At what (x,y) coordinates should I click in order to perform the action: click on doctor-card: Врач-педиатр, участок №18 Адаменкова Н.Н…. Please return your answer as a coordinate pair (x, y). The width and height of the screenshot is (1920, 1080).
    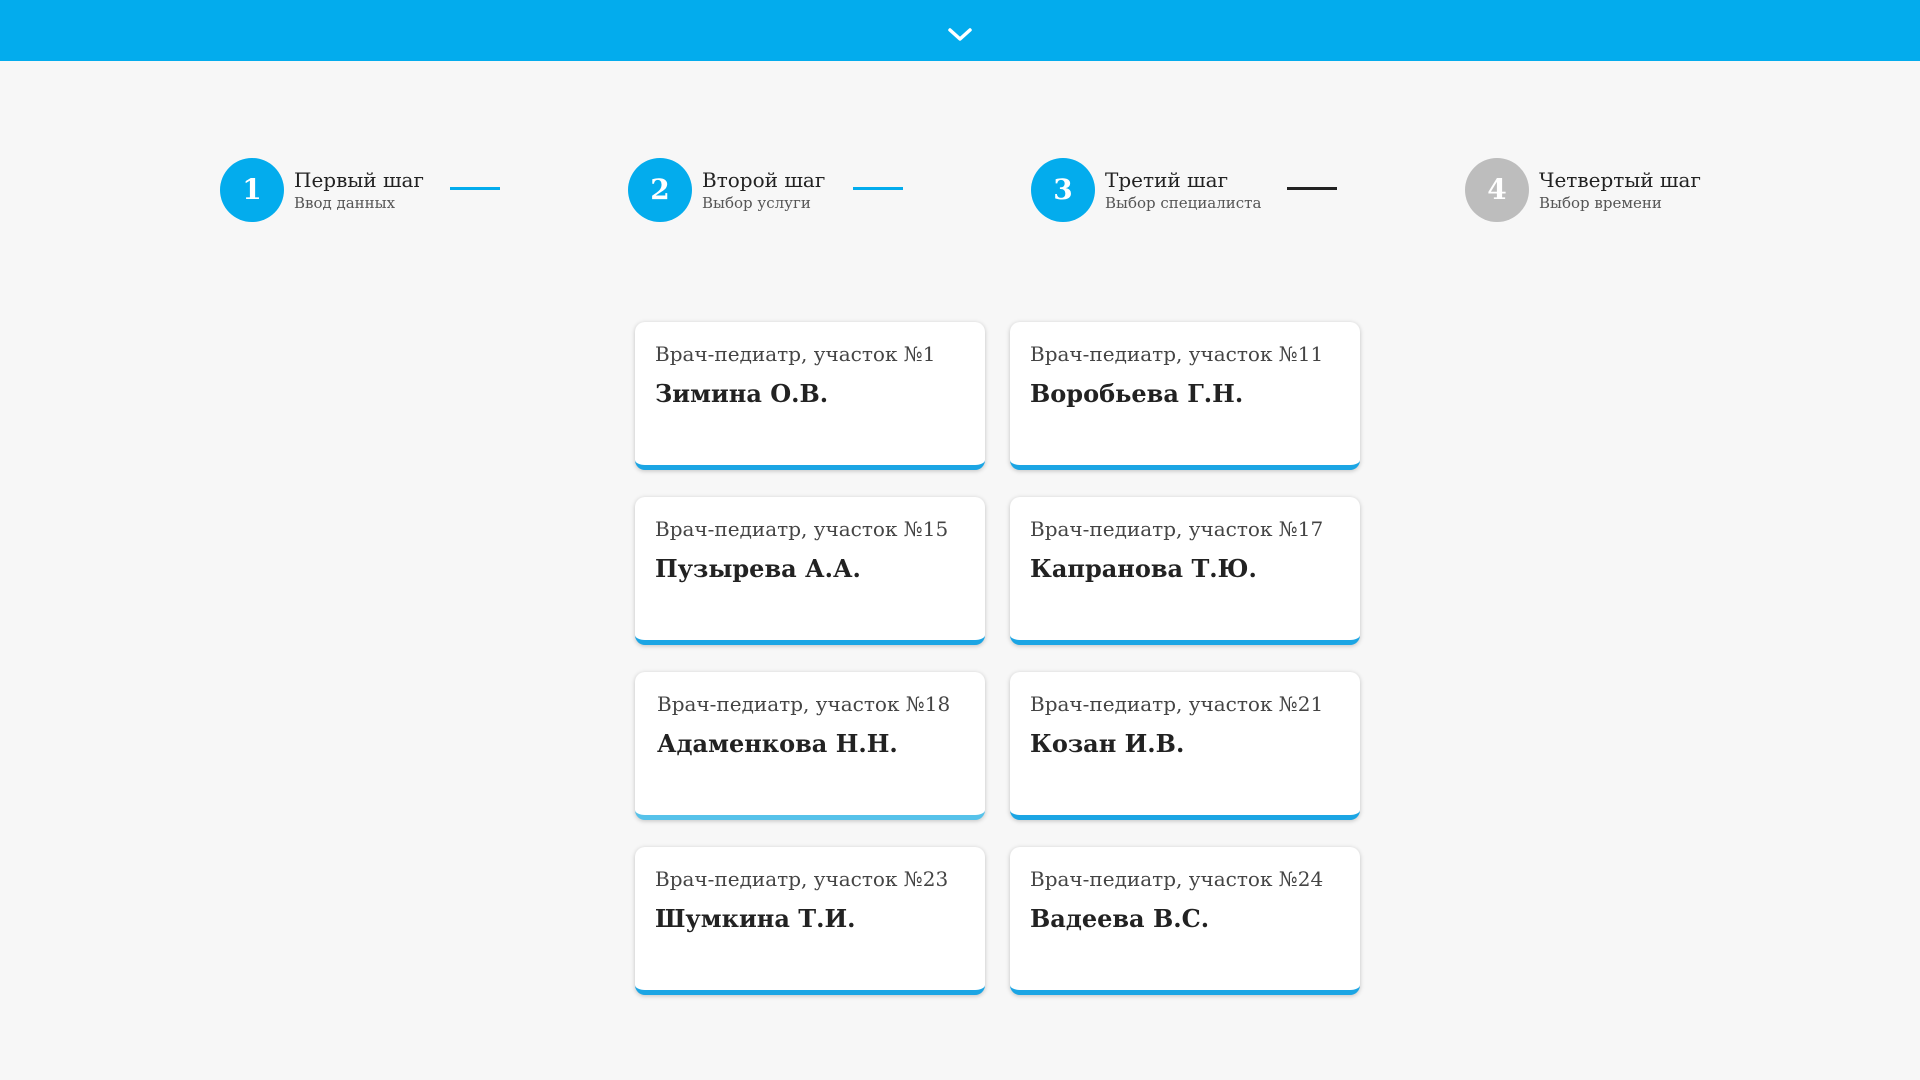
    Looking at the image, I should click on (810, 746).